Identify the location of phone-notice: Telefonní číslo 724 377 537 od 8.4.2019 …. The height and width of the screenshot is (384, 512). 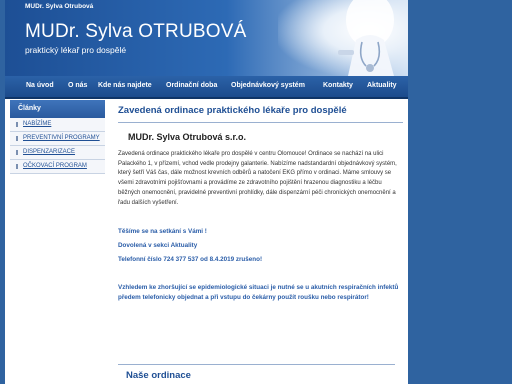
(190, 260).